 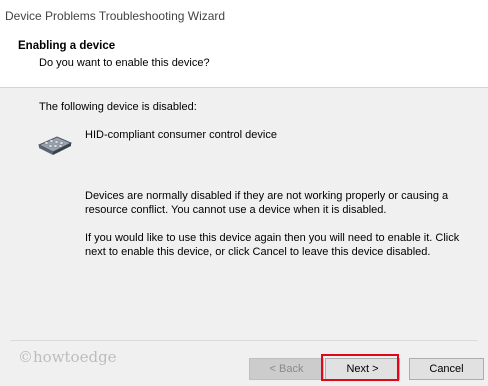 I want to click on title-bar: Device Problems Troubleshooting Wizard, so click(x=244, y=15).